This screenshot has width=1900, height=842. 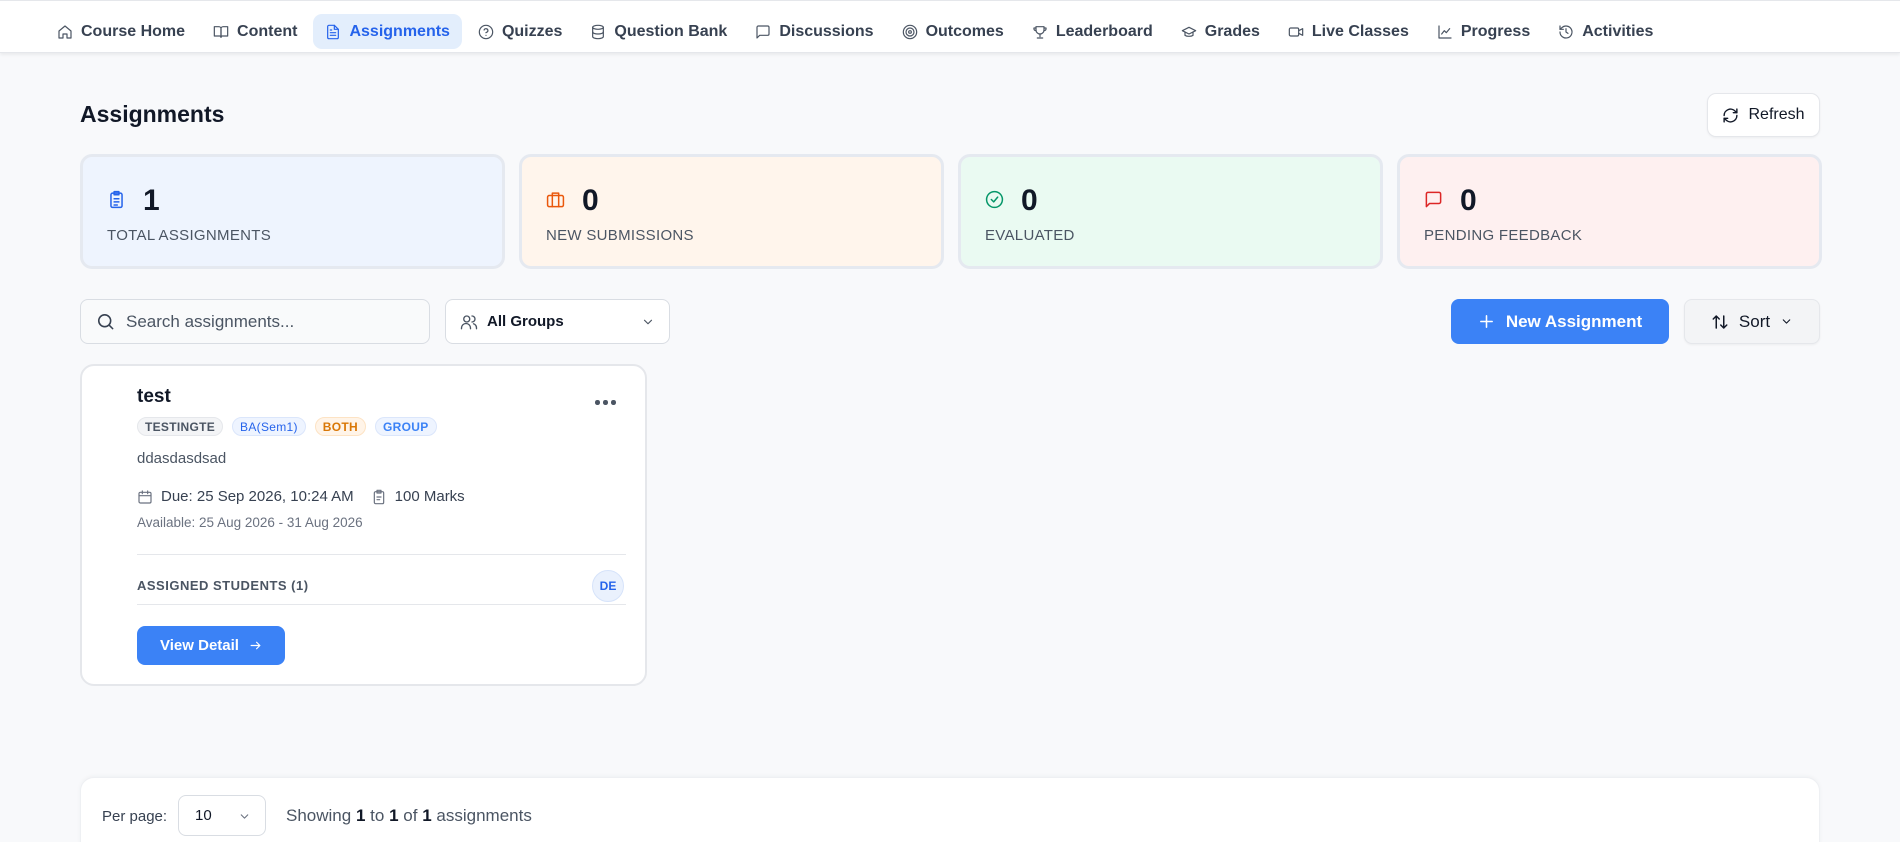 I want to click on assignment-tags: TESTINGTE BA(Sem1) BOTH GROUP, so click(x=287, y=426).